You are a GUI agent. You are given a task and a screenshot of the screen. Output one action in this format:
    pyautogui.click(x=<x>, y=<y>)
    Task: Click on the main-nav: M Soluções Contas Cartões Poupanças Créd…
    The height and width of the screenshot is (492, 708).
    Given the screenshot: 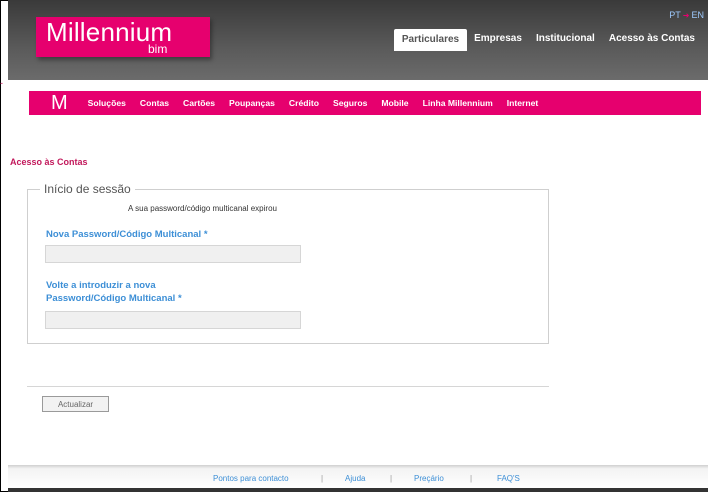 What is the action you would take?
    pyautogui.click(x=365, y=103)
    